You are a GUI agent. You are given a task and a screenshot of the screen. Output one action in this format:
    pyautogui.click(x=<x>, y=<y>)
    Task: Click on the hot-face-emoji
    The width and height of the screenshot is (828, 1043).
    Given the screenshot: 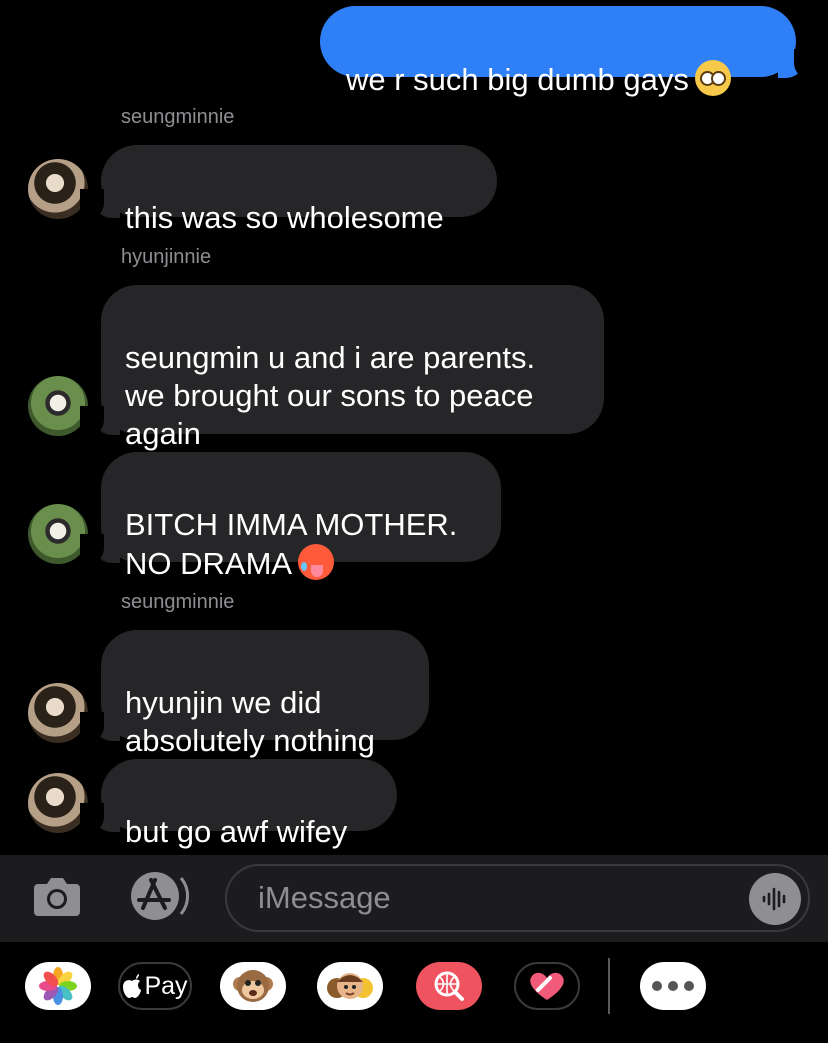 What is the action you would take?
    pyautogui.click(x=316, y=562)
    